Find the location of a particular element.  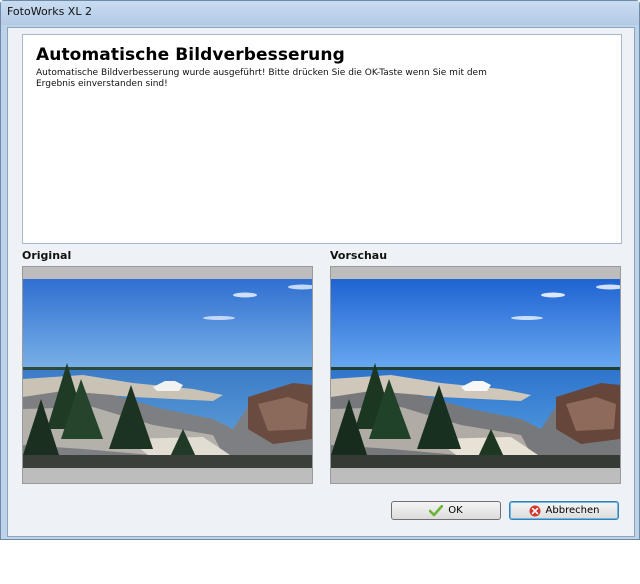

title-bar: FotoWorks XL 2 is located at coordinates (320, 13).